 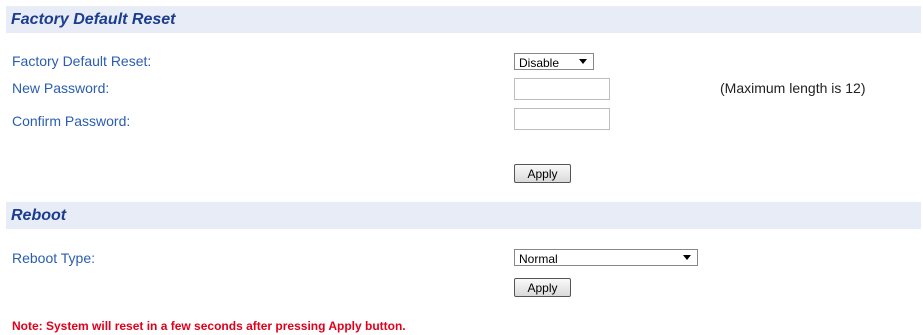 What do you see at coordinates (562, 89) in the screenshot?
I see `new-password-field` at bounding box center [562, 89].